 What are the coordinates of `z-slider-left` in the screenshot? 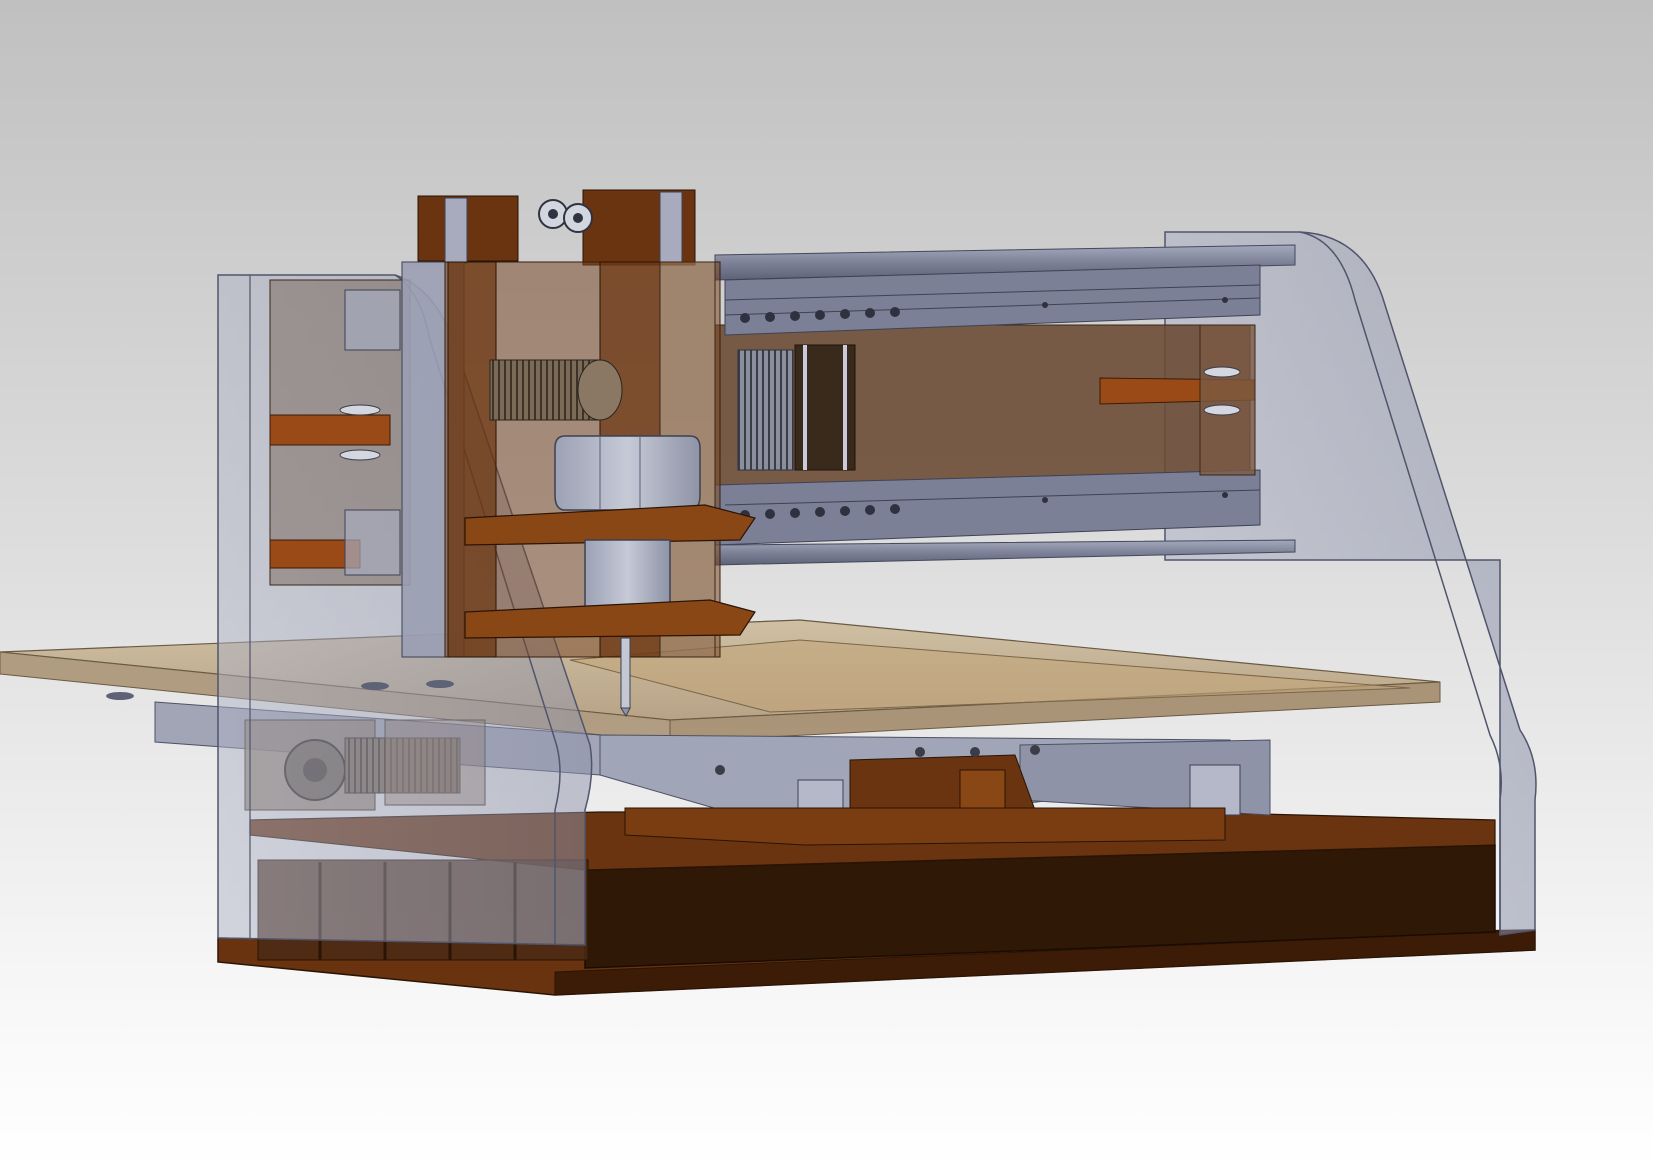 It's located at (472, 459).